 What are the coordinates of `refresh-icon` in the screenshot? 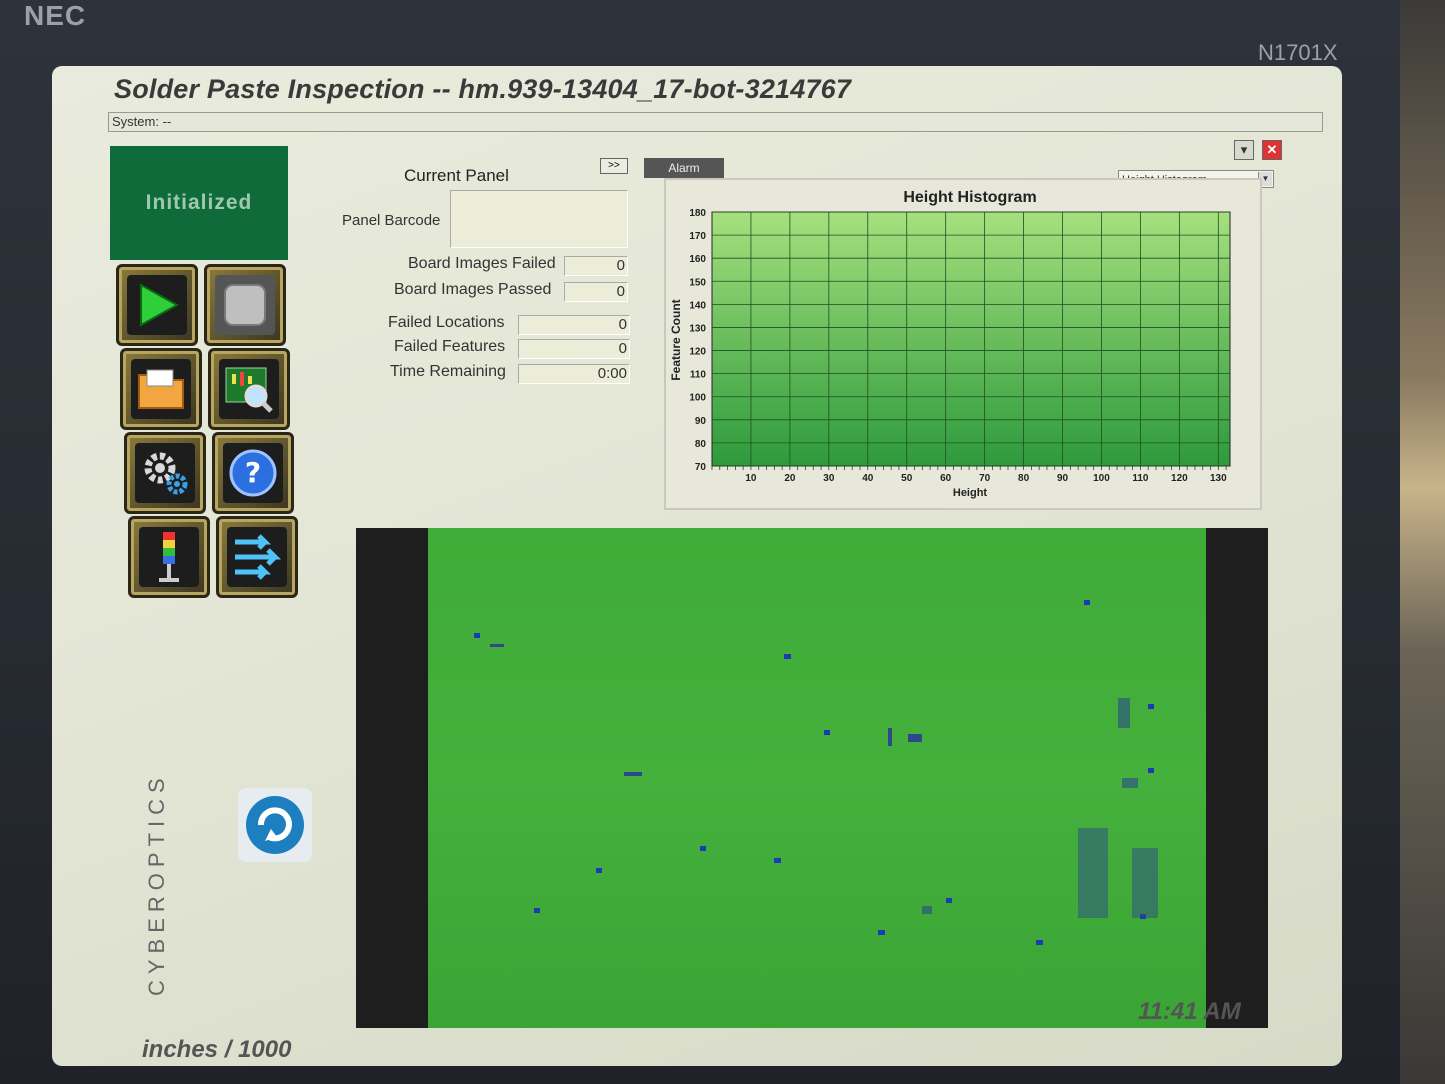 It's located at (275, 825).